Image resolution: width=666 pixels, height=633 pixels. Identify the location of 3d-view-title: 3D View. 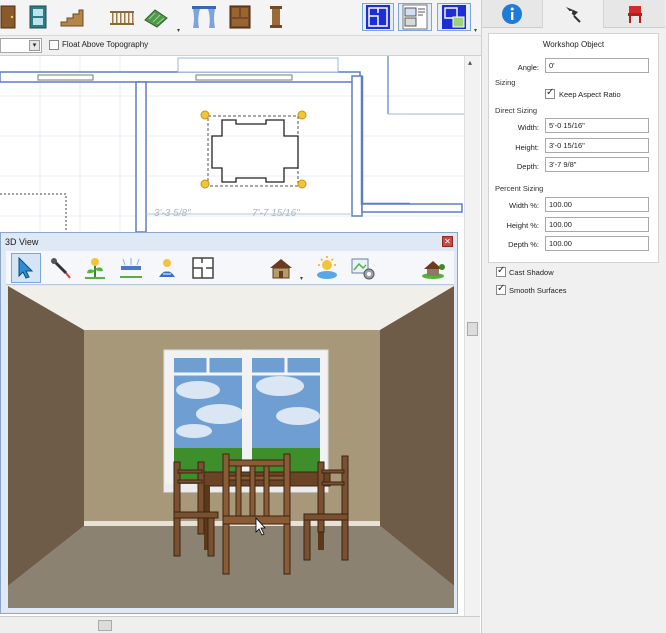
(22, 242).